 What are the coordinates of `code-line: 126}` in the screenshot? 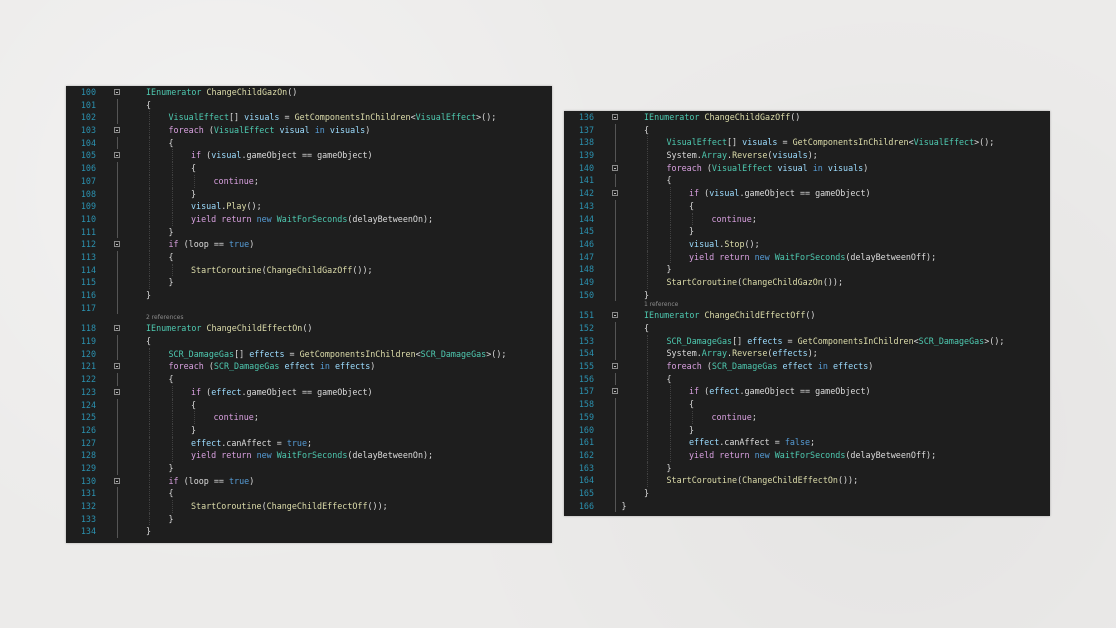 It's located at (309, 430).